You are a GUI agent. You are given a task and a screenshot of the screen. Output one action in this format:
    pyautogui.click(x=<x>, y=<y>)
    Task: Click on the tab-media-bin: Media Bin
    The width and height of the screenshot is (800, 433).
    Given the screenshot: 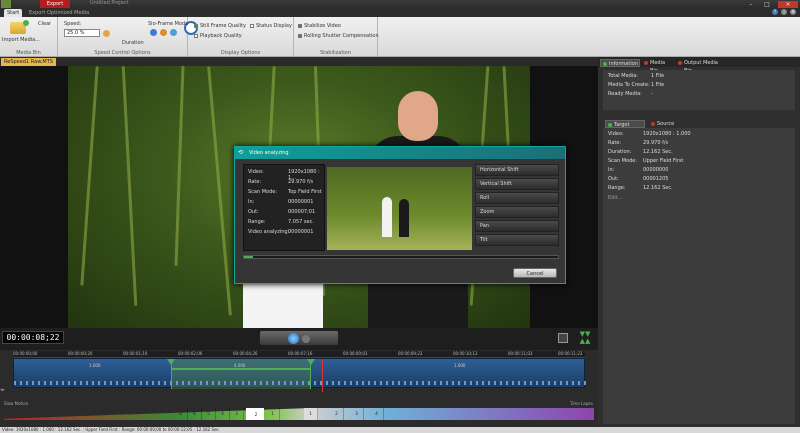 What is the action you would take?
    pyautogui.click(x=658, y=66)
    